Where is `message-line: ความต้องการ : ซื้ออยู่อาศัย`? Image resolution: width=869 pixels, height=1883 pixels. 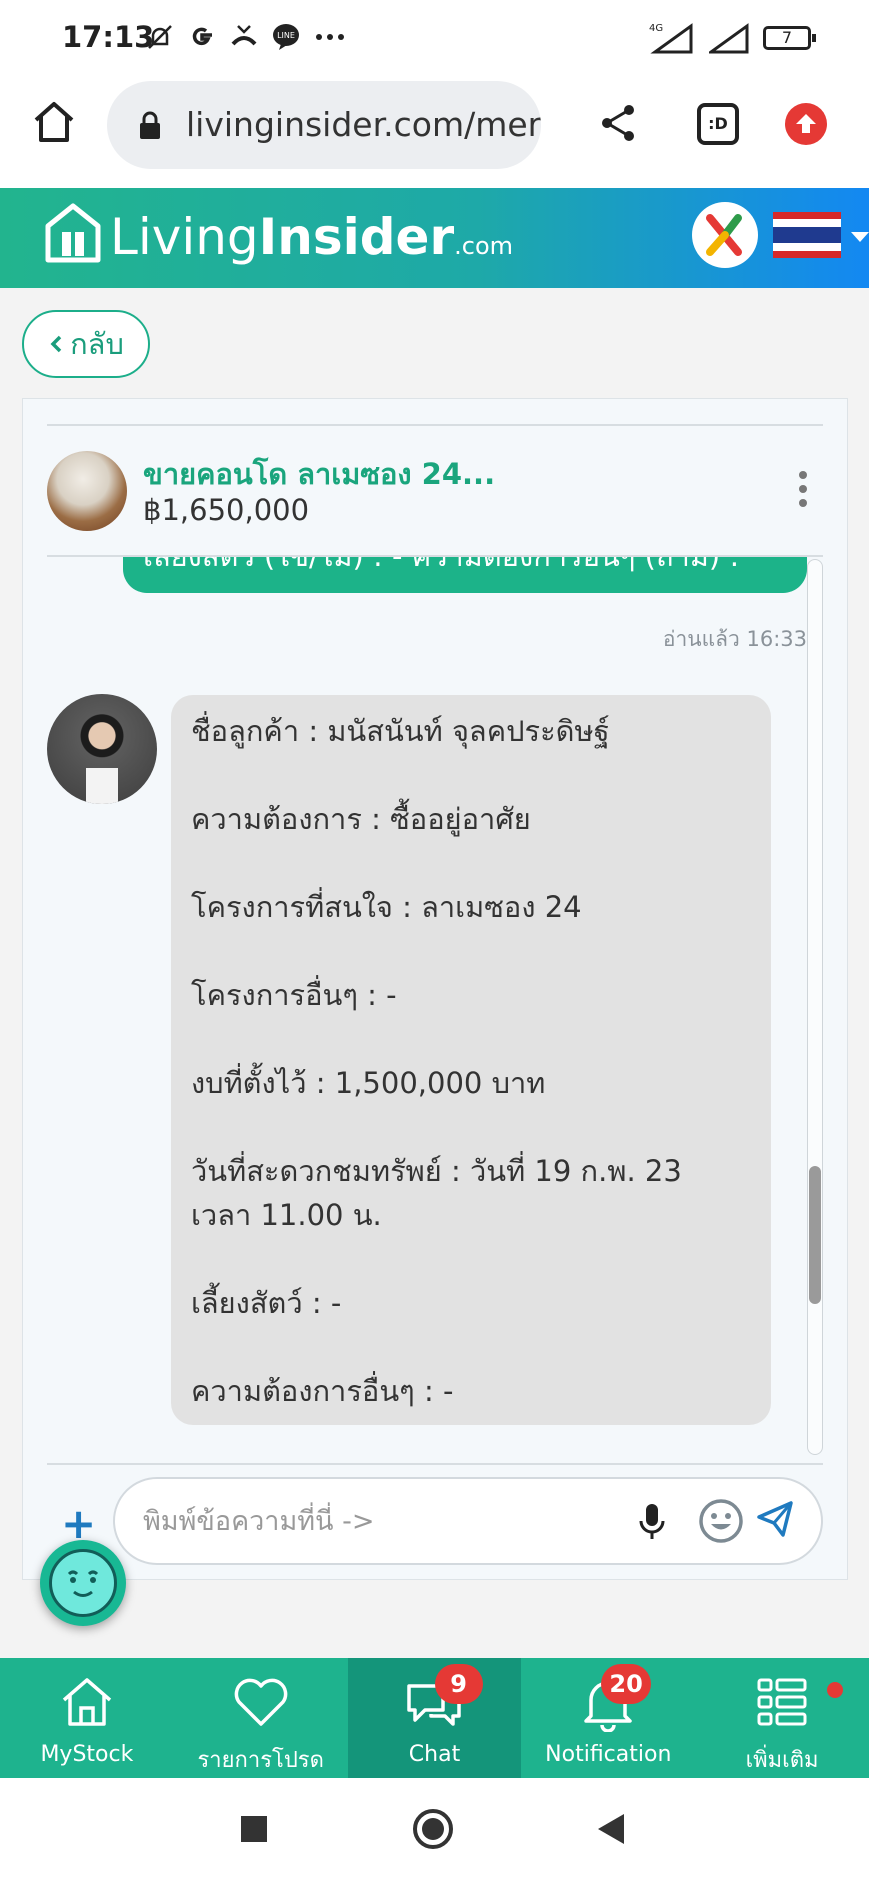 message-line: ความต้องการ : ซื้ออยู่อาศัย is located at coordinates (361, 819).